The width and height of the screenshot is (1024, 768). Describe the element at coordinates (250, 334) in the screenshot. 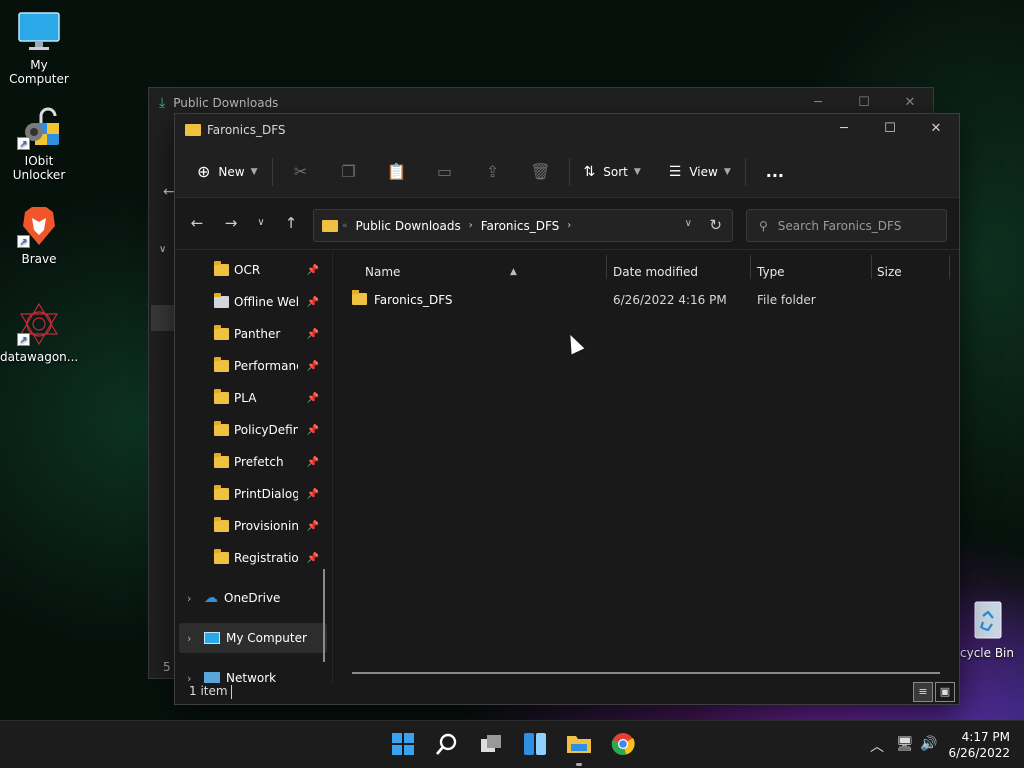

I see `nav-item-panther: Panther 📌` at that location.